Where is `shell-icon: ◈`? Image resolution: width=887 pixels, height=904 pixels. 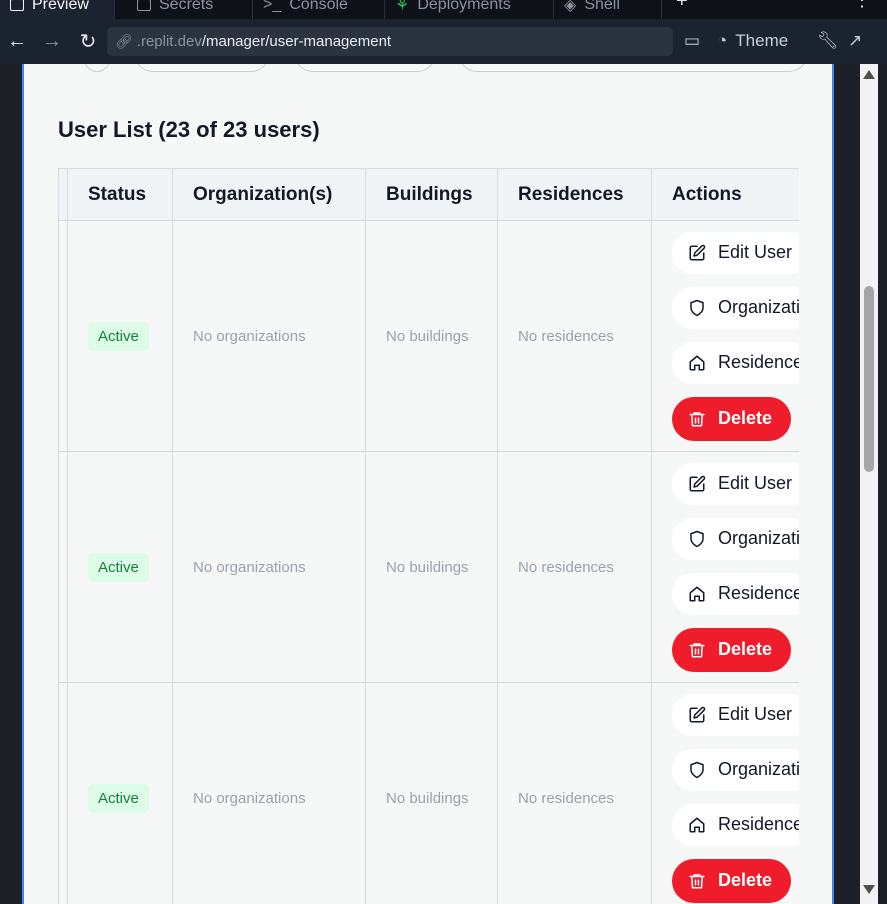
shell-icon: ◈ is located at coordinates (570, 7).